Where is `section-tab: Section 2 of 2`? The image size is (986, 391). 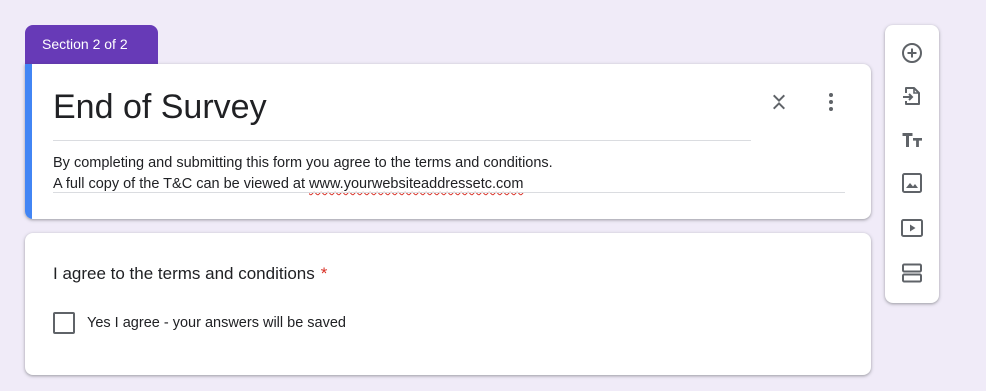 section-tab: Section 2 of 2 is located at coordinates (91, 44).